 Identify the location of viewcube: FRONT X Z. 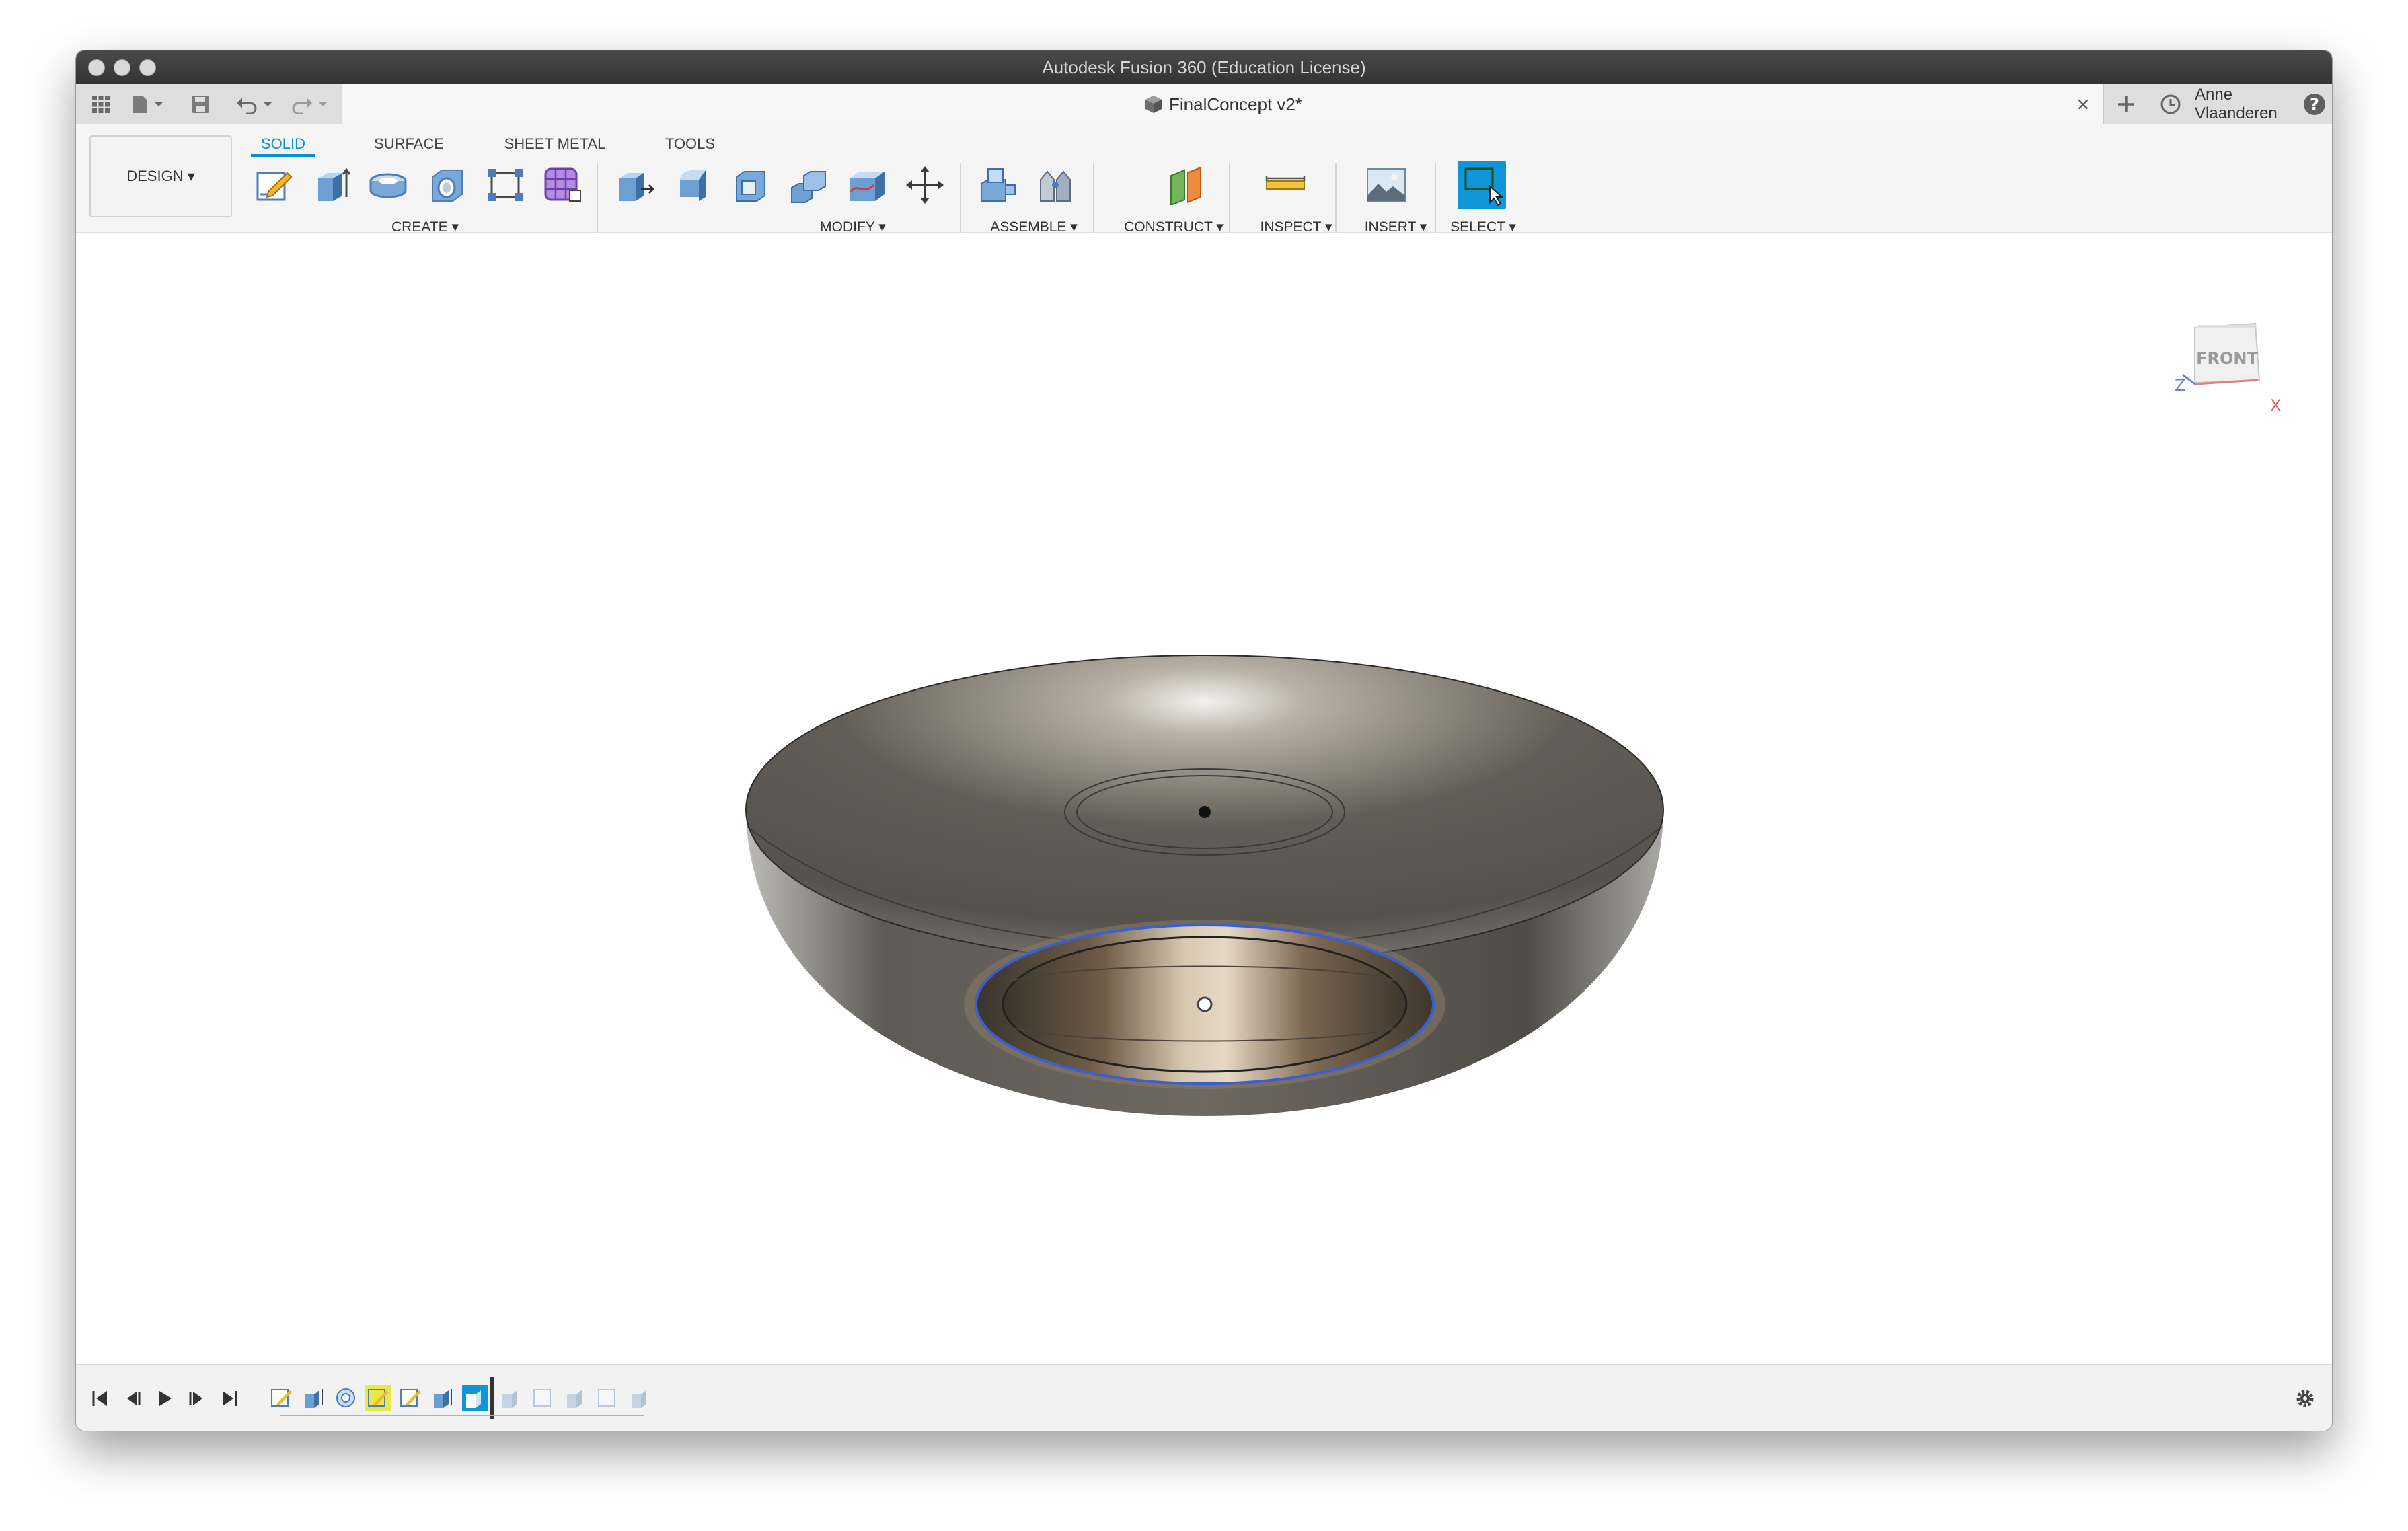
(2228, 369).